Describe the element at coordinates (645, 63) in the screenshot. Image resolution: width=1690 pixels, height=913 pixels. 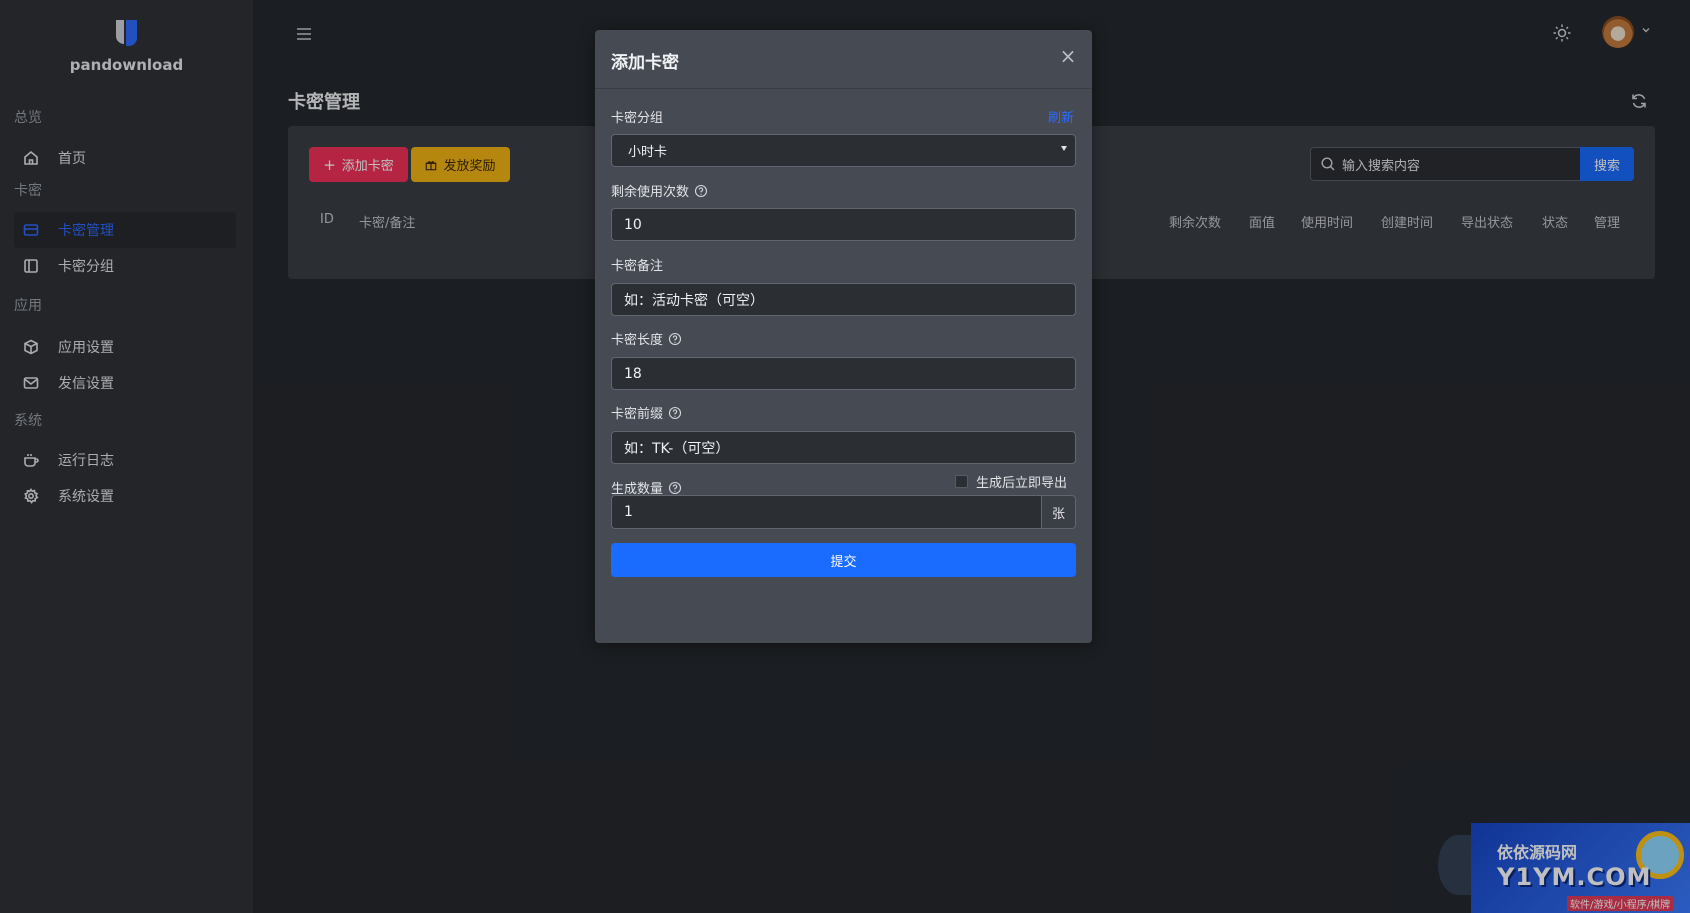
I see `modal-title: 添加卡密` at that location.